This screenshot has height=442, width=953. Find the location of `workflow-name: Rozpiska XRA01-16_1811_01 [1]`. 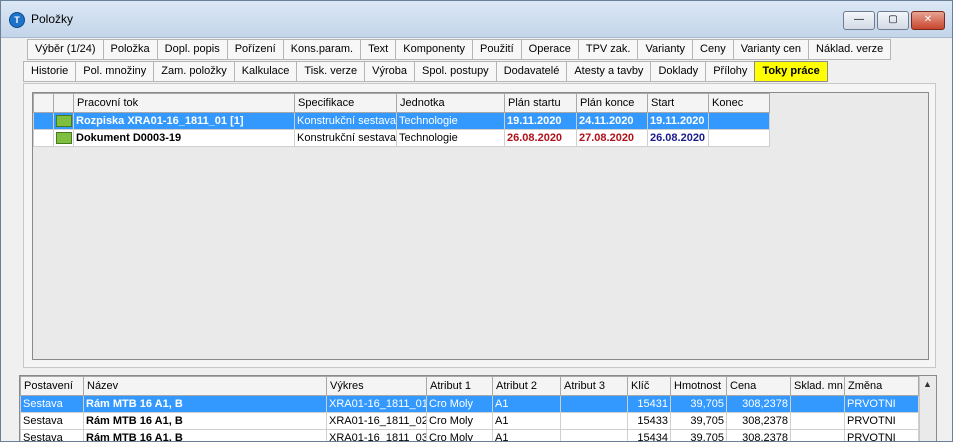

workflow-name: Rozpiska XRA01-16_1811_01 [1] is located at coordinates (184, 121).